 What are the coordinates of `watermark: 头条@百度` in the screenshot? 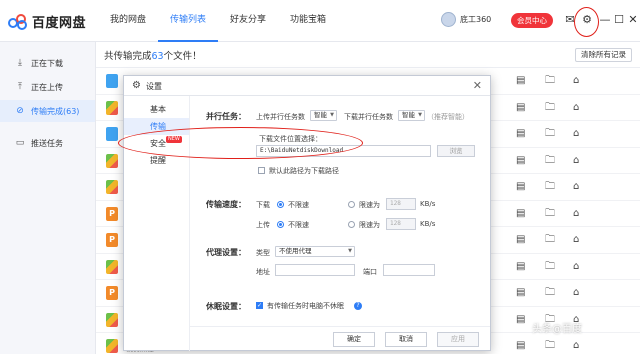 It's located at (557, 329).